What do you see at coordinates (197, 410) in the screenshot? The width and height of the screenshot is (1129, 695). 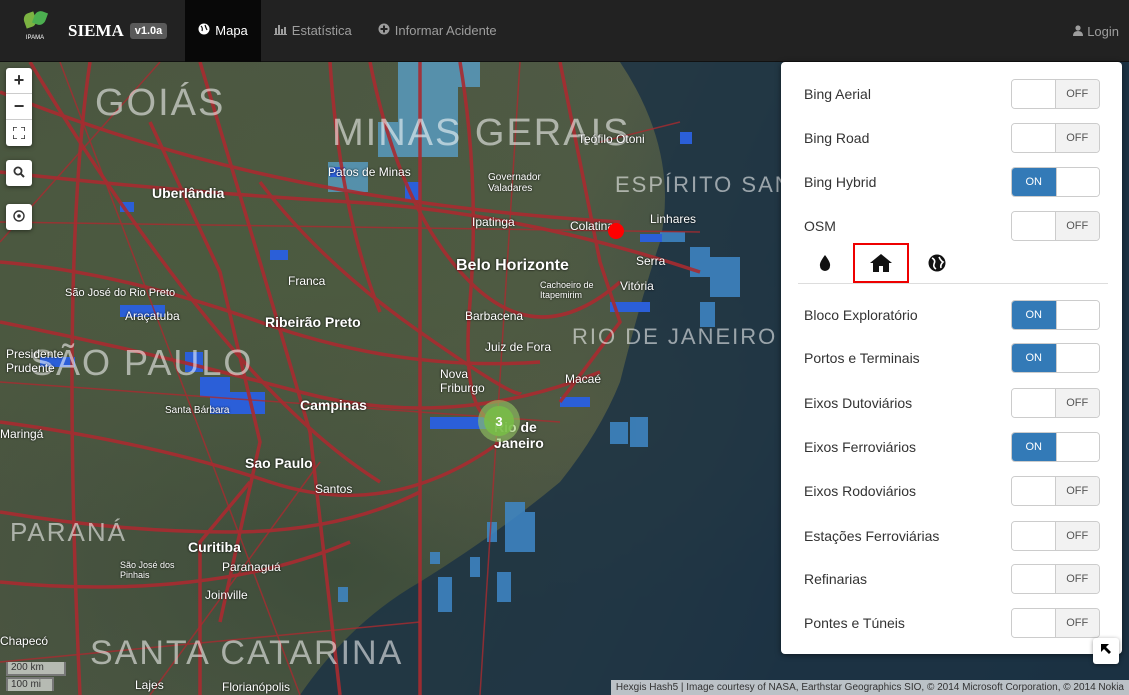 I see `label-santa-barbara: Santa Bárbara` at bounding box center [197, 410].